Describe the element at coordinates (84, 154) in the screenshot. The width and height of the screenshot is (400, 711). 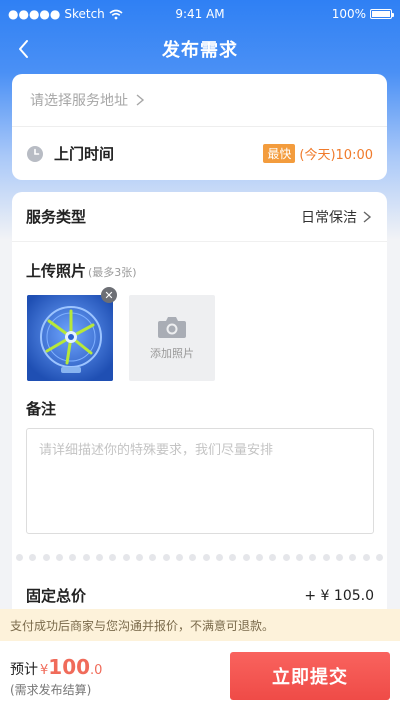
I see `visit-time-label: 上门时间` at that location.